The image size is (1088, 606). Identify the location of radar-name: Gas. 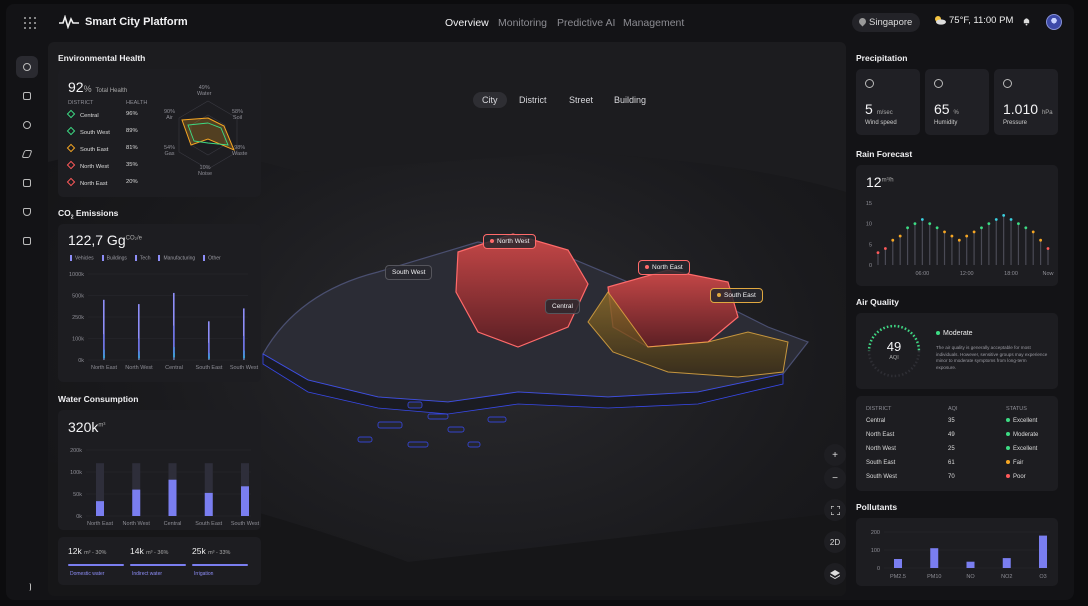
(169, 154).